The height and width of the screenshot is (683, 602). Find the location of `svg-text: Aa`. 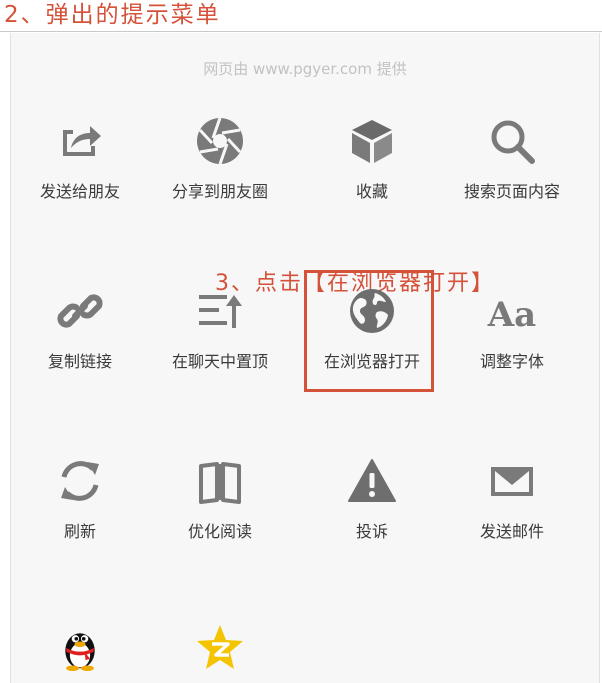

svg-text: Aa is located at coordinates (511, 315).